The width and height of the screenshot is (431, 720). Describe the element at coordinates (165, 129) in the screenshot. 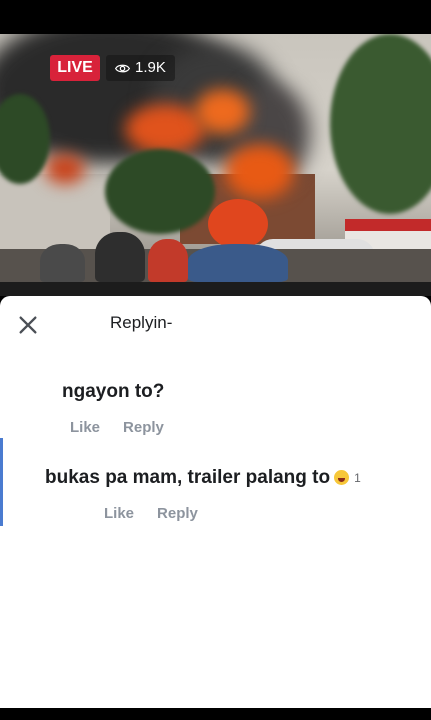

I see `fire-flames` at that location.